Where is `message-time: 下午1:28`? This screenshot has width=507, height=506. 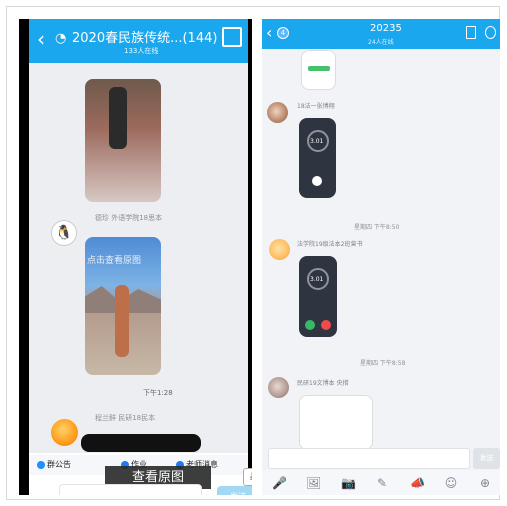 message-time: 下午1:28 is located at coordinates (158, 393).